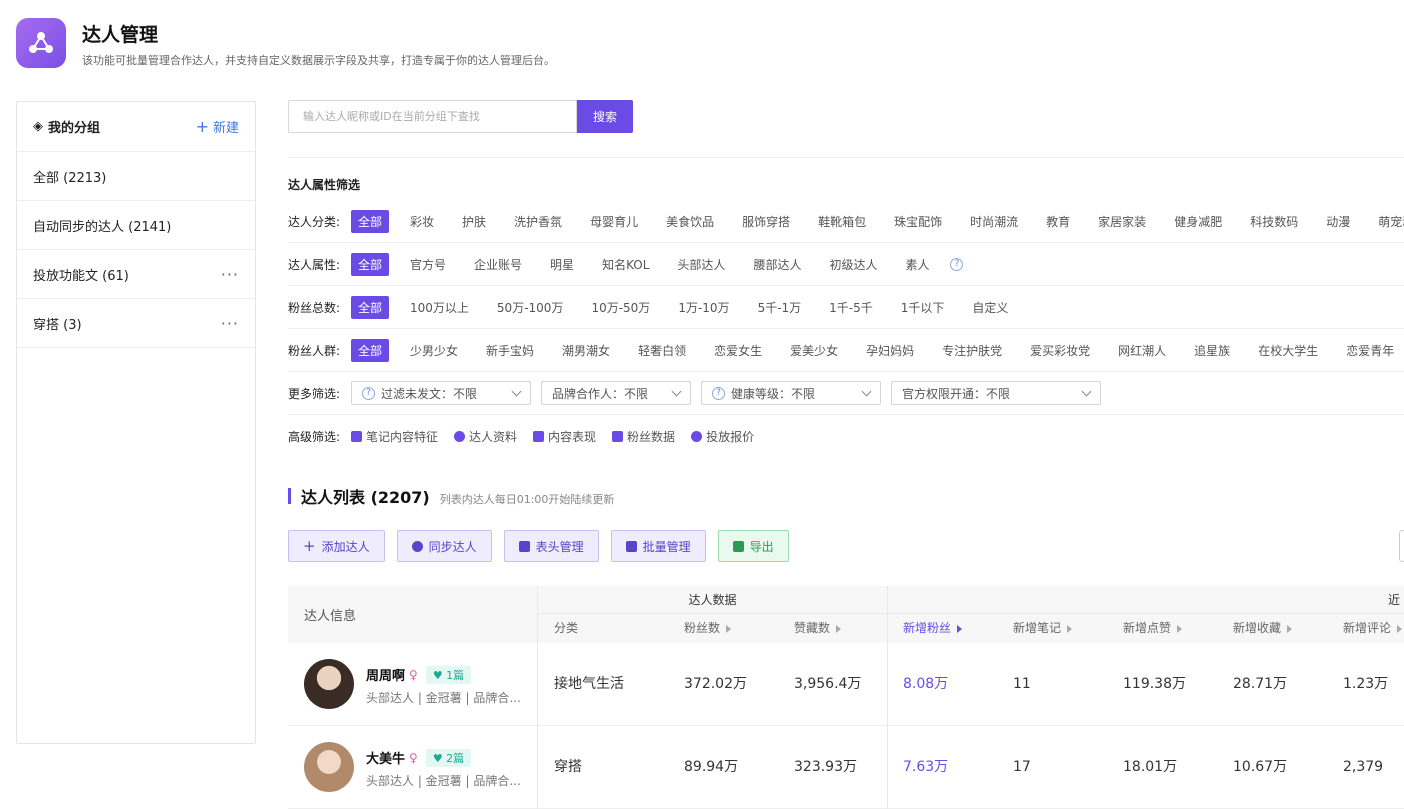  Describe the element at coordinates (314, 437) in the screenshot. I see `filter-label: 高级筛选:` at that location.